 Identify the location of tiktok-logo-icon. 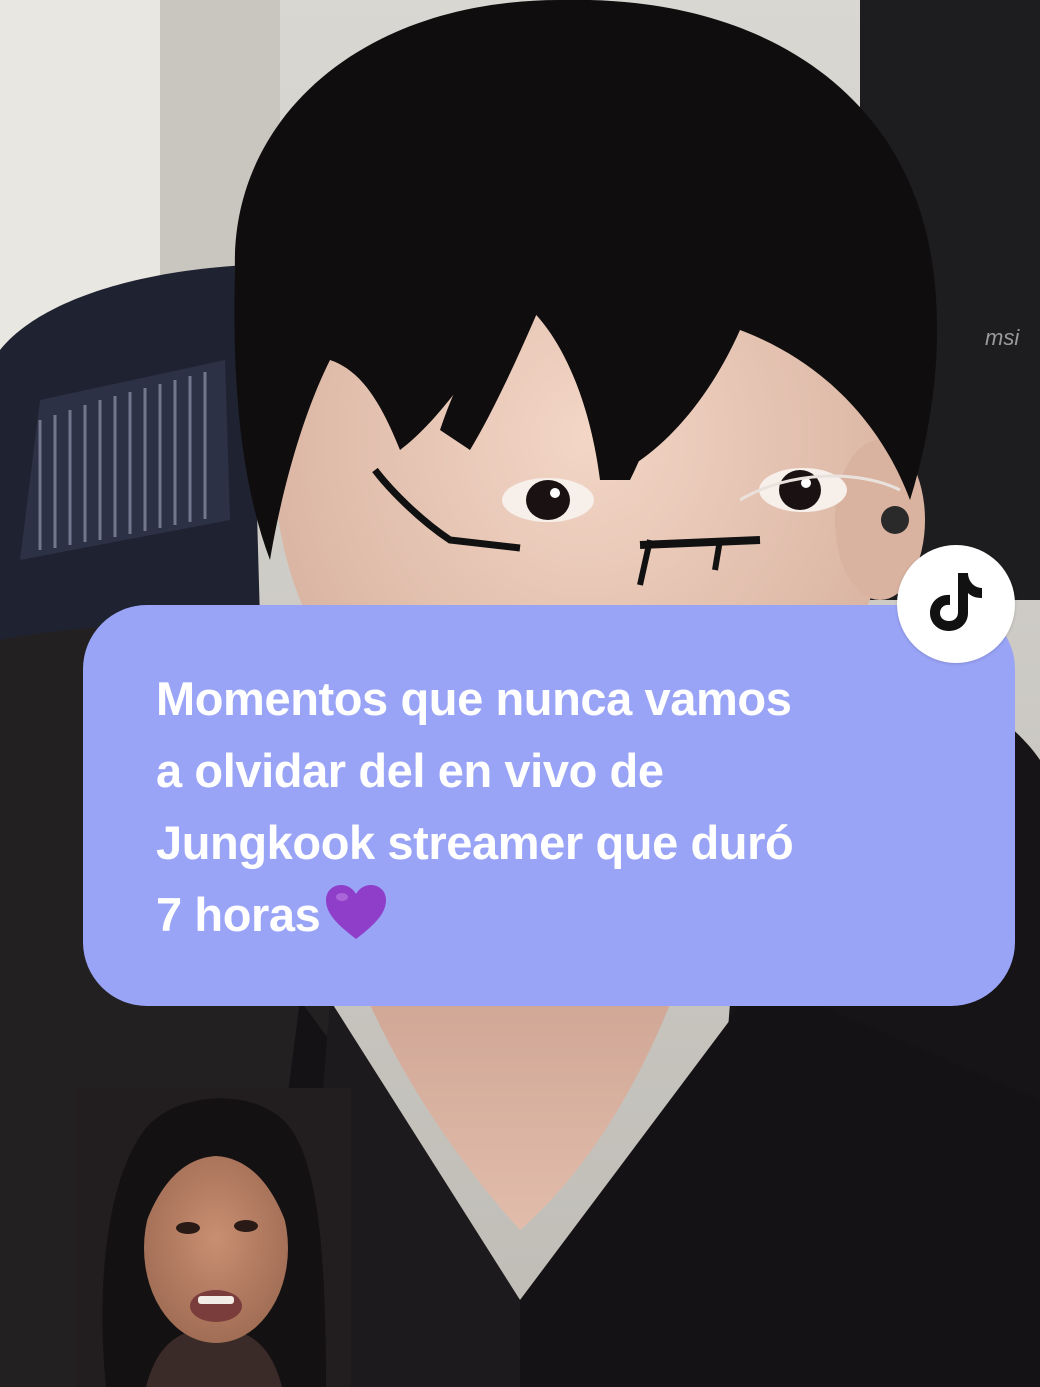
(956, 604).